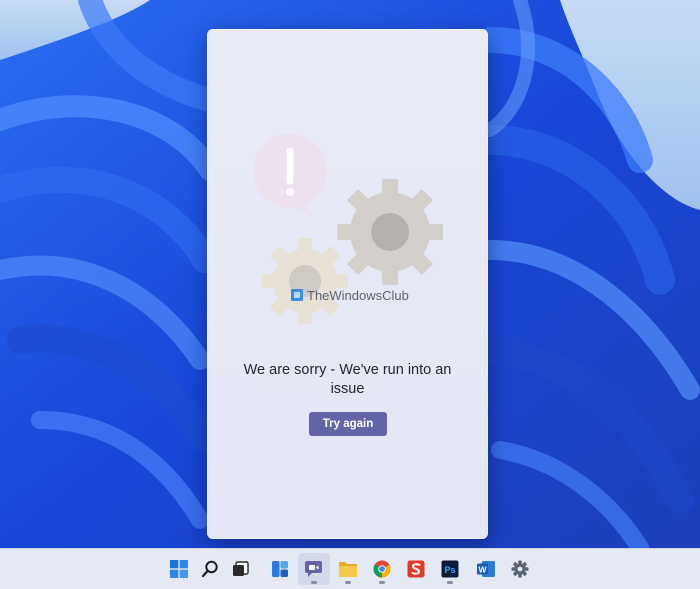  I want to click on chrome-button, so click(382, 569).